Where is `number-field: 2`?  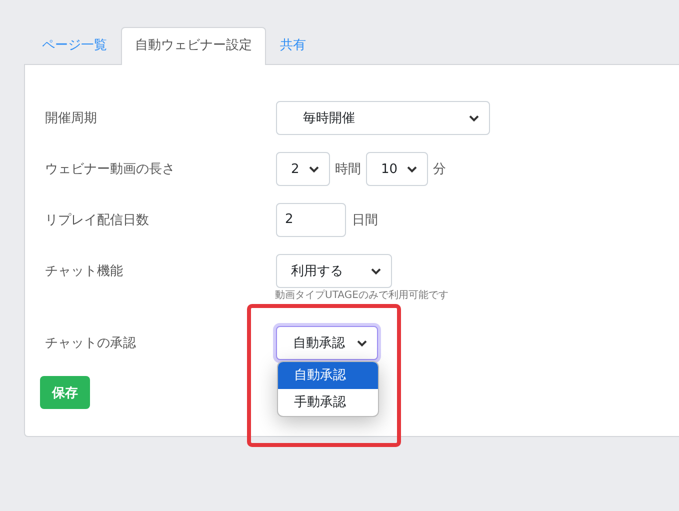
number-field: 2 is located at coordinates (311, 220).